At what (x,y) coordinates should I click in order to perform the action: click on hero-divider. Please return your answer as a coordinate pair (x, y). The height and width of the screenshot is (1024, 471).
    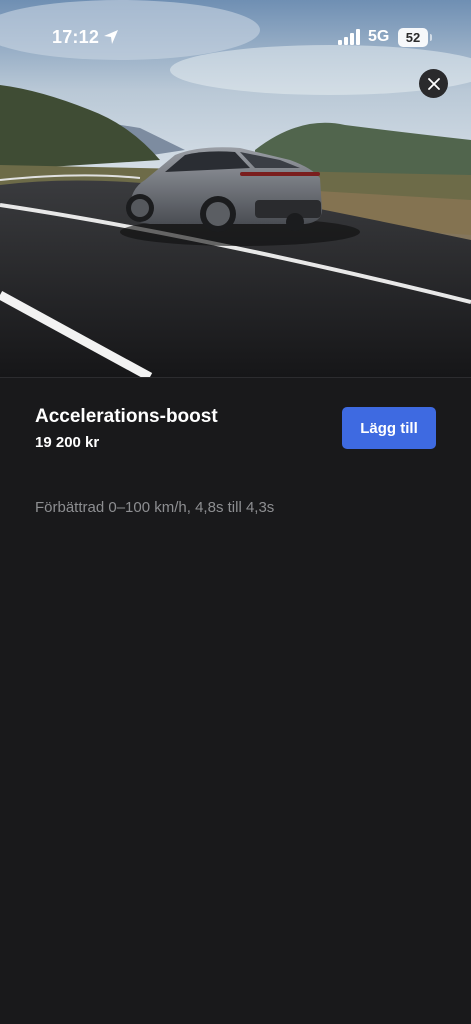
    Looking at the image, I should click on (235, 377).